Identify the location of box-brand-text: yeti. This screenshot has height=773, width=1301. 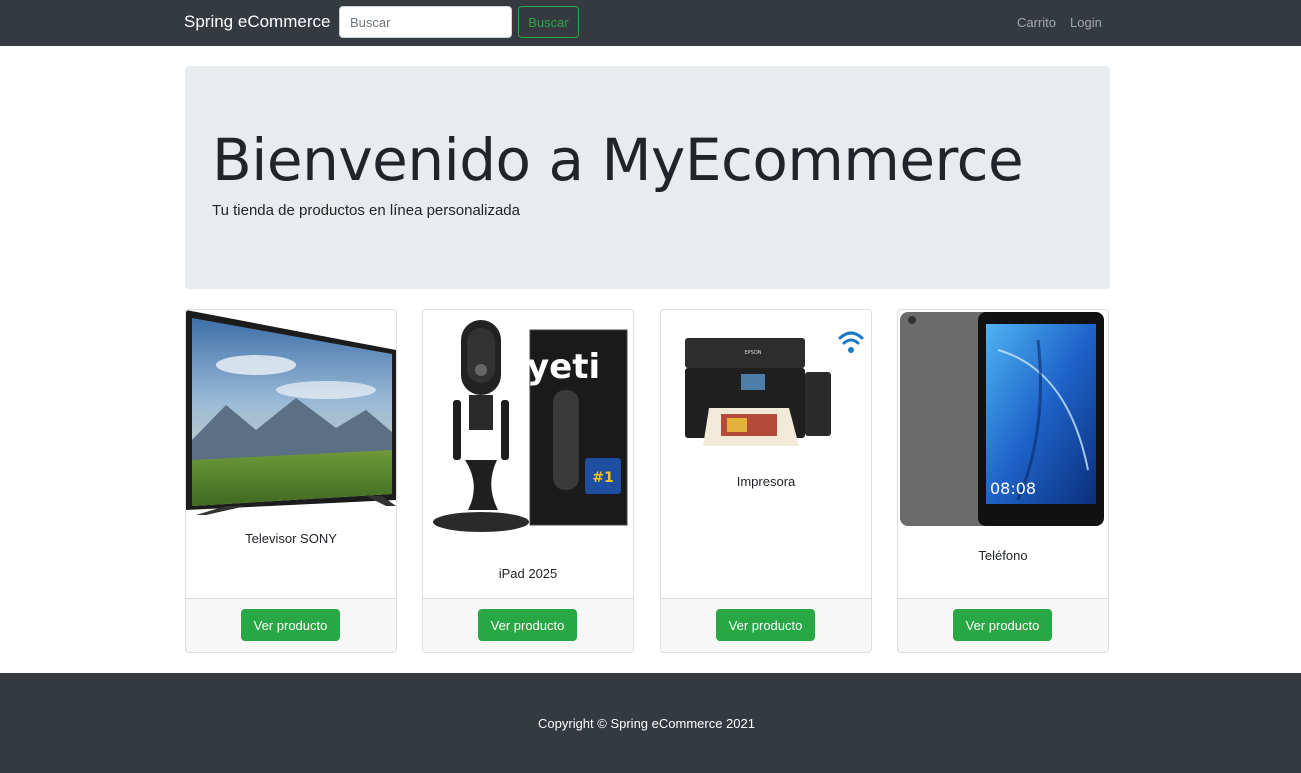
(563, 367).